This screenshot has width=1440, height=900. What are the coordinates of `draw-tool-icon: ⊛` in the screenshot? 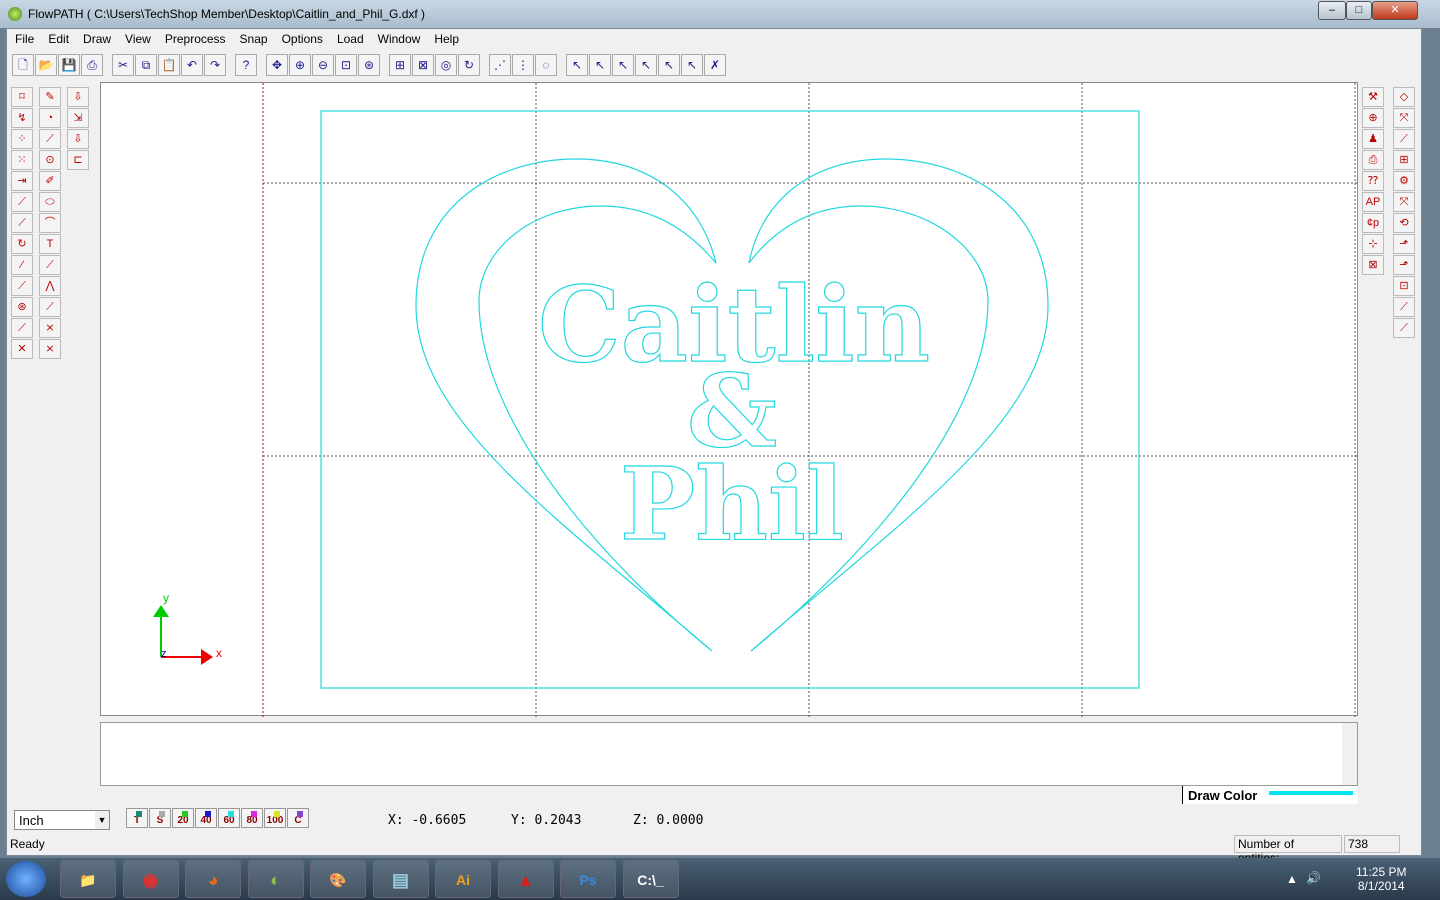 It's located at (22, 307).